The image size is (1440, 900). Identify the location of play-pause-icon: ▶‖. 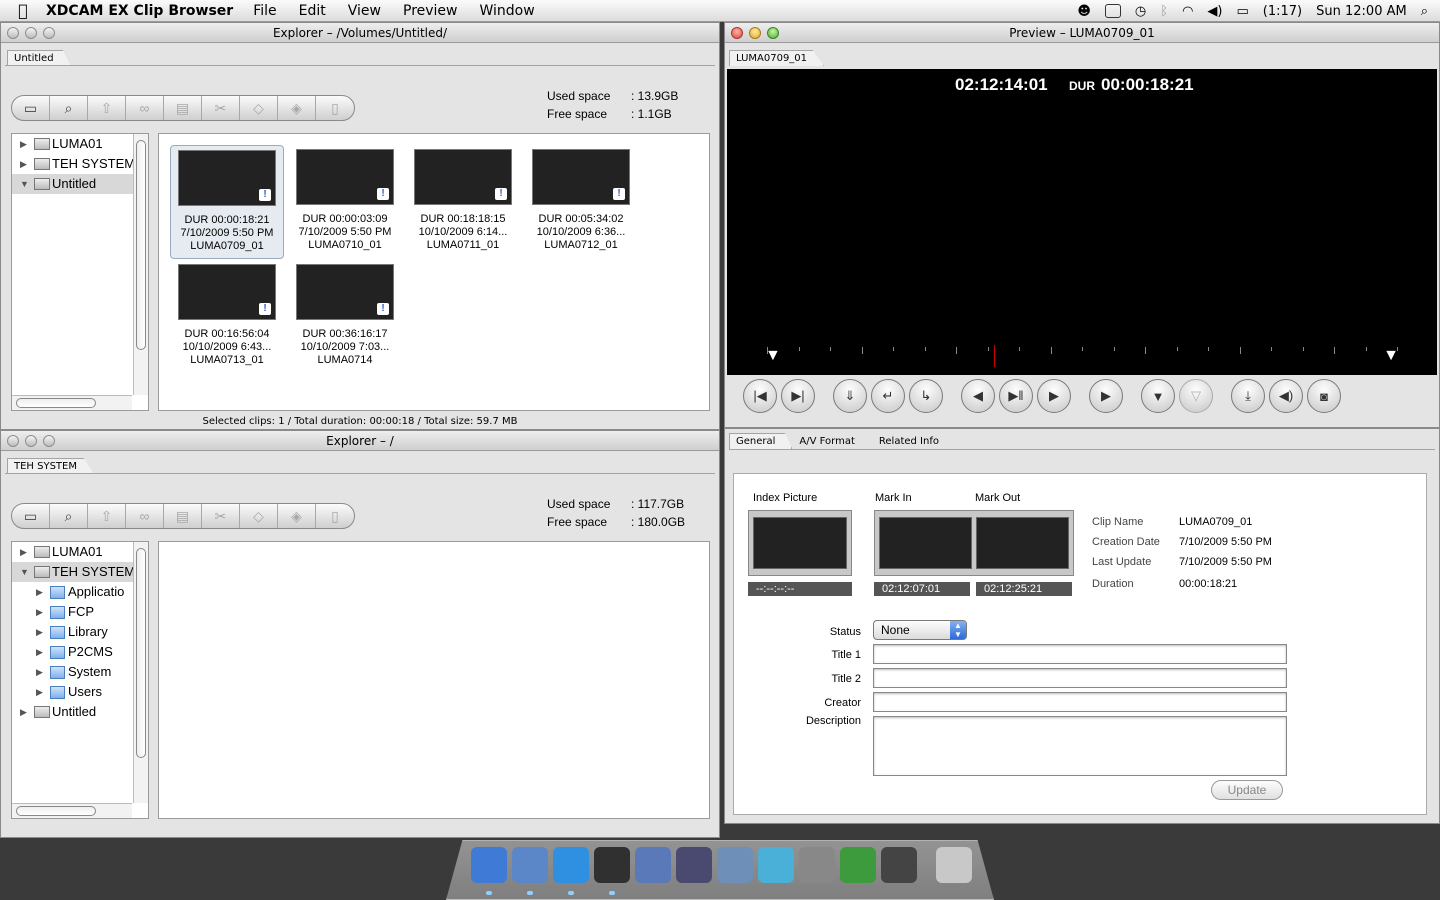
(1016, 396).